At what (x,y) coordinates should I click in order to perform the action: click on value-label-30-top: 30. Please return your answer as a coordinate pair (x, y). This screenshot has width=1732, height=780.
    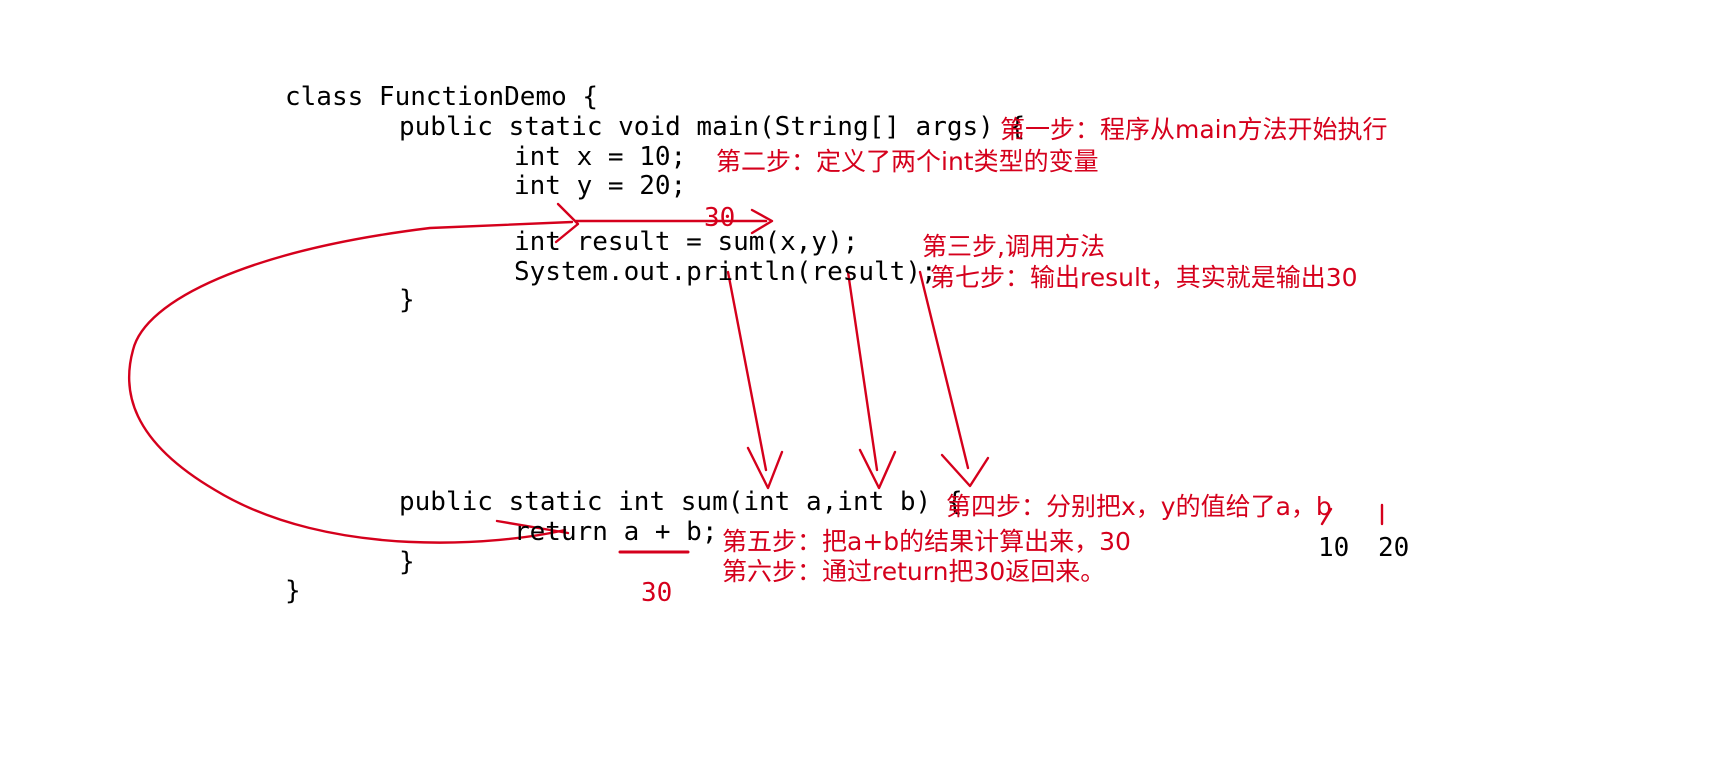
    Looking at the image, I should click on (720, 218).